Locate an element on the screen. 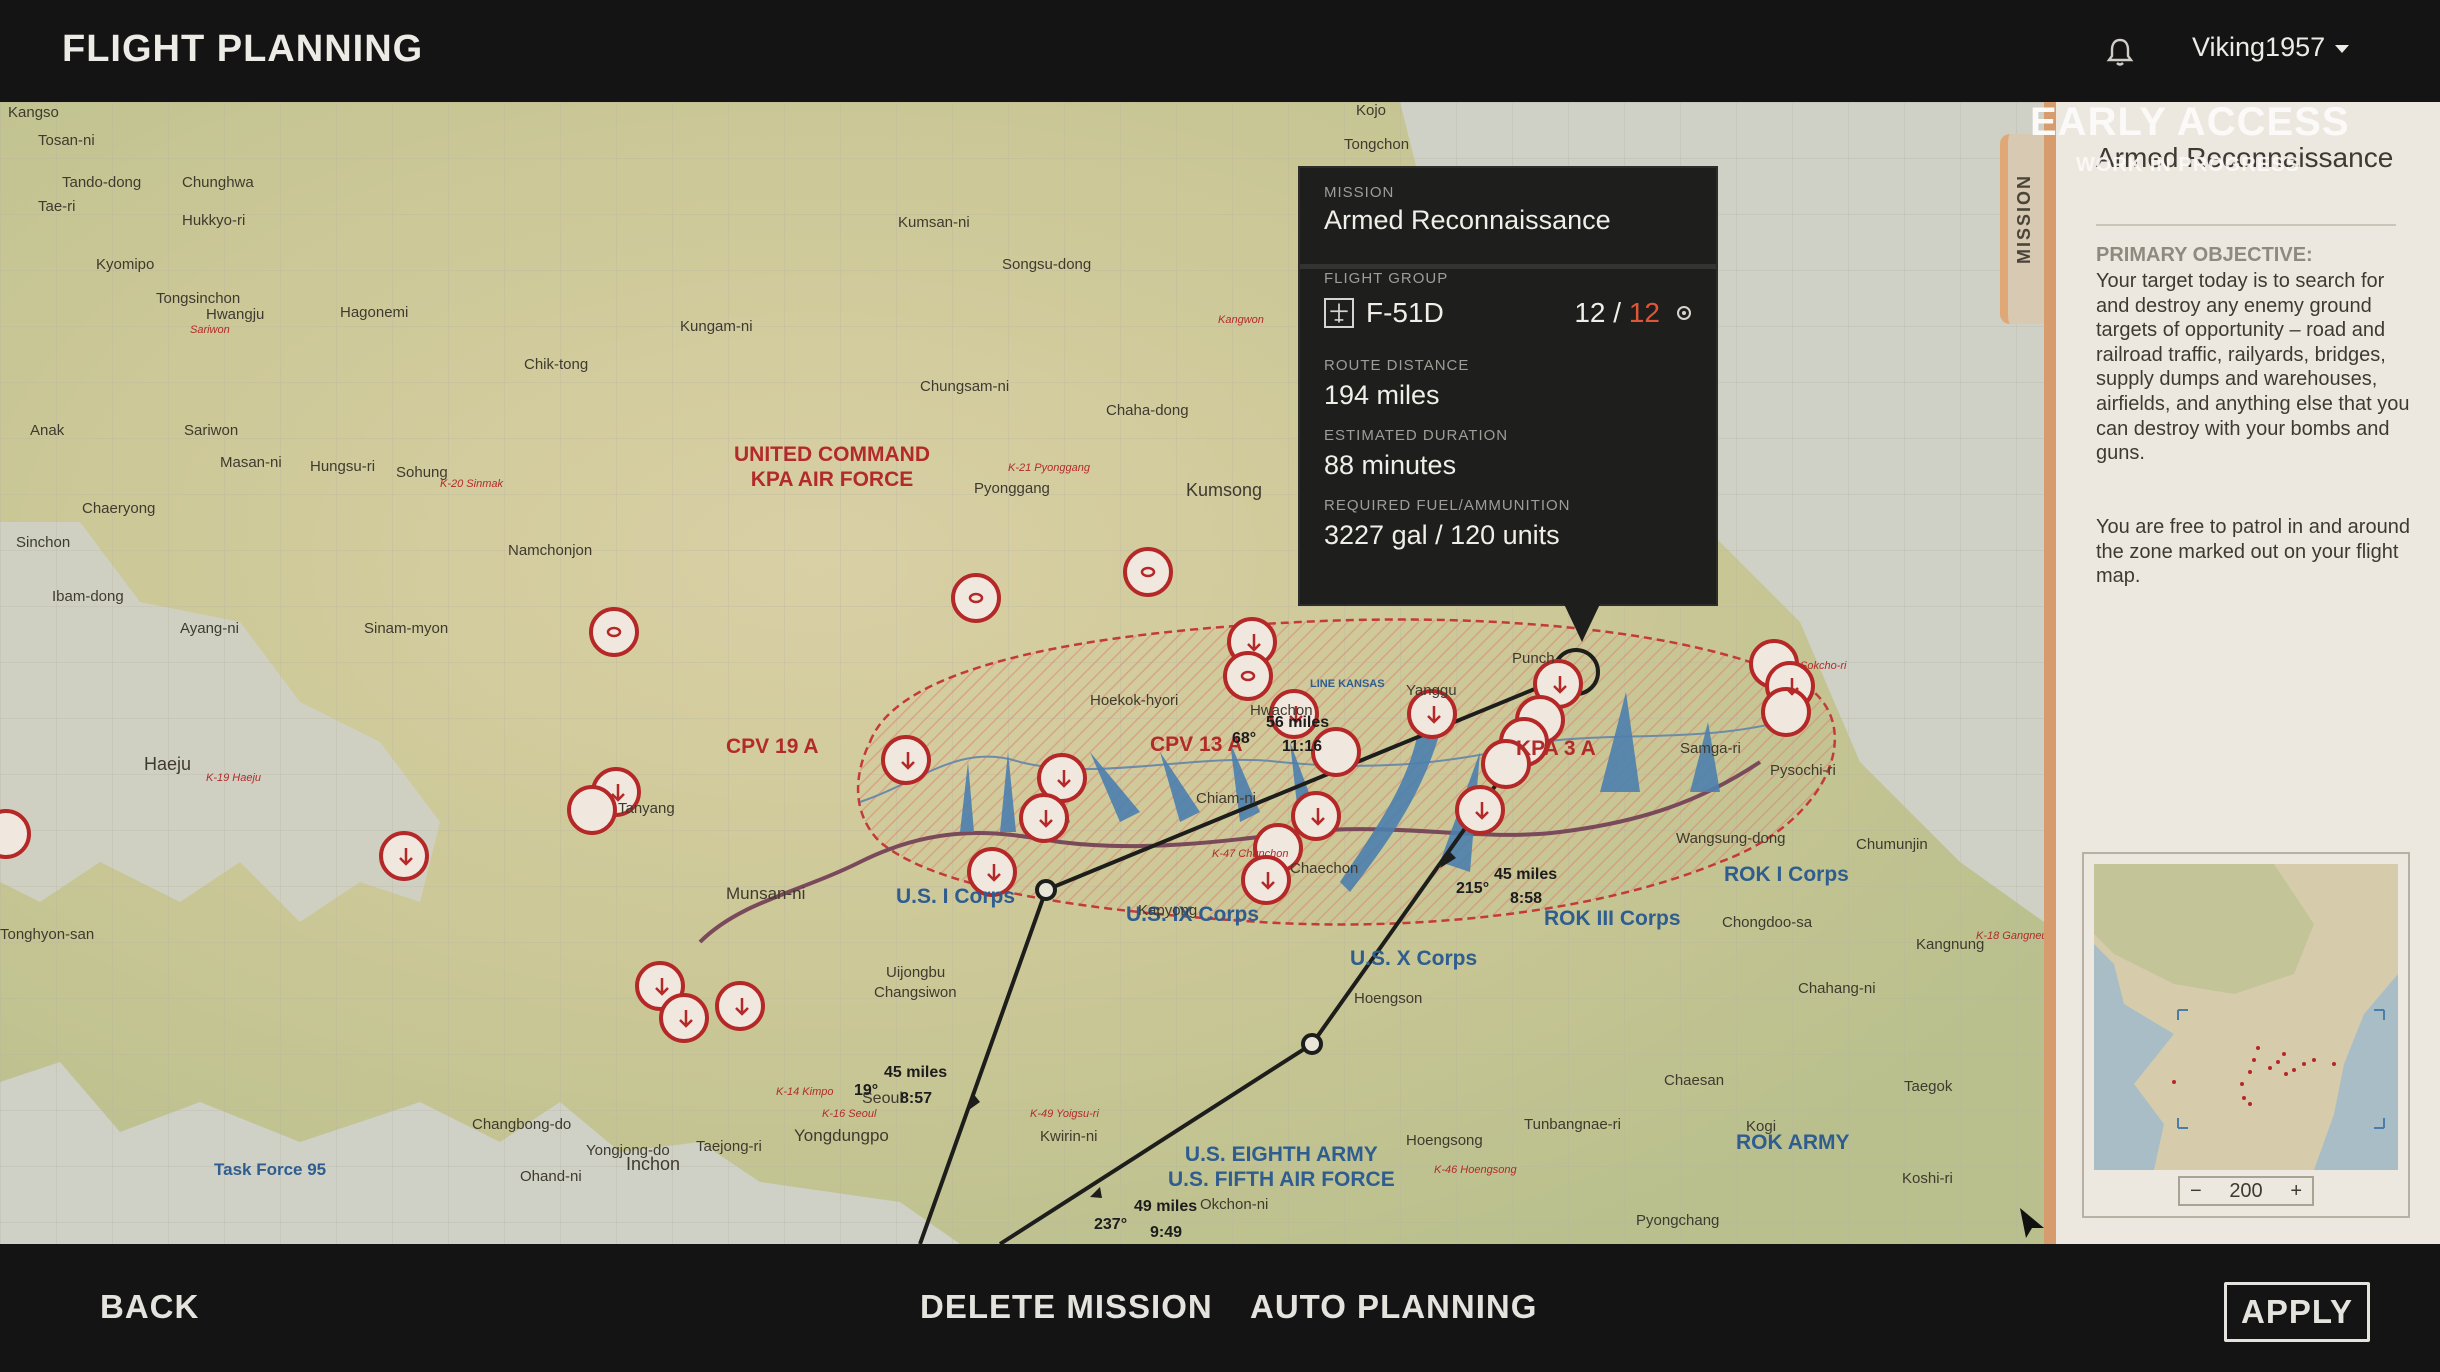 Image resolution: width=2440 pixels, height=1372 pixels. minimap: − 200 + is located at coordinates (2246, 1035).